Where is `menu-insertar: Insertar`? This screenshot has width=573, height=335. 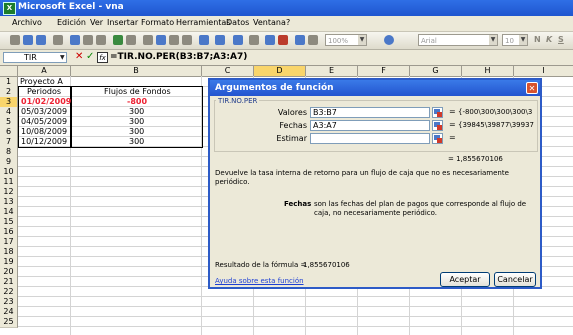 menu-insertar: Insertar is located at coordinates (122, 22).